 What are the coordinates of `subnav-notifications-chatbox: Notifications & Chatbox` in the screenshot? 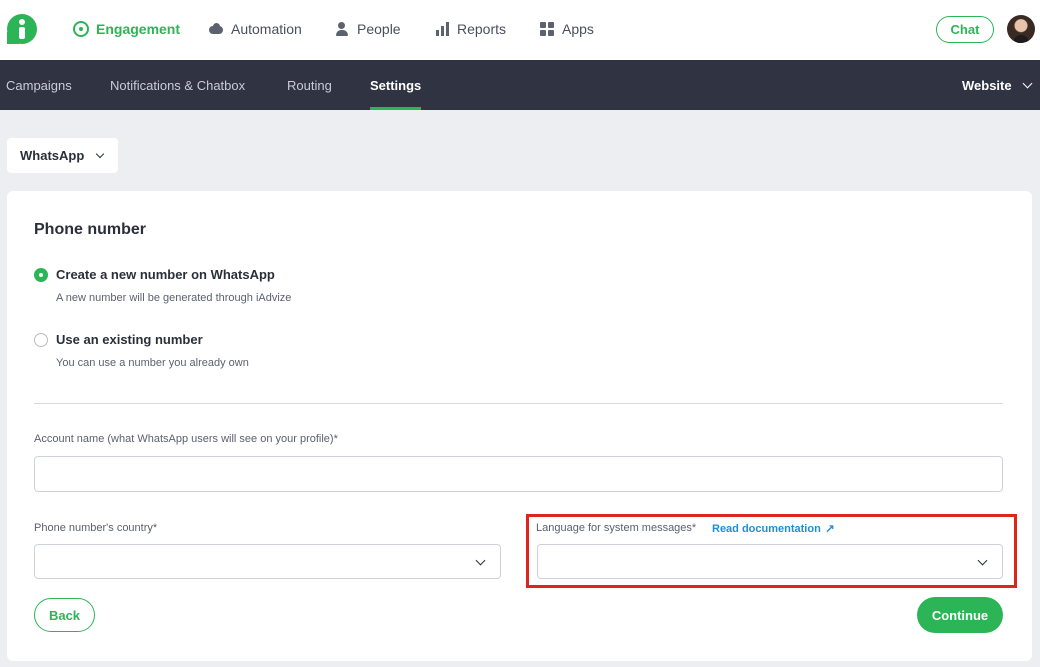 It's located at (177, 85).